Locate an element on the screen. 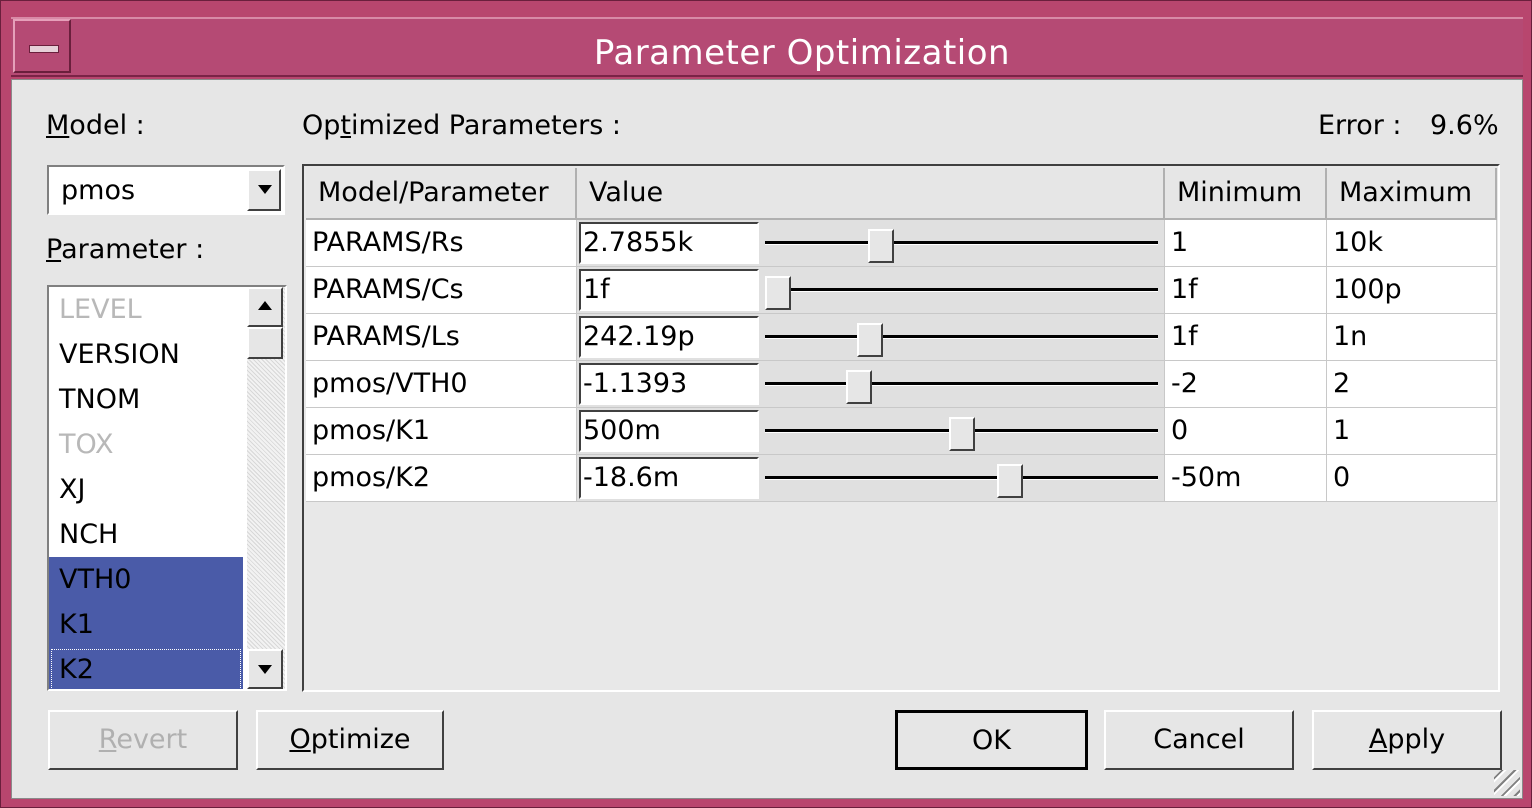 The width and height of the screenshot is (1532, 808). value-cell: 500m is located at coordinates (871, 431).